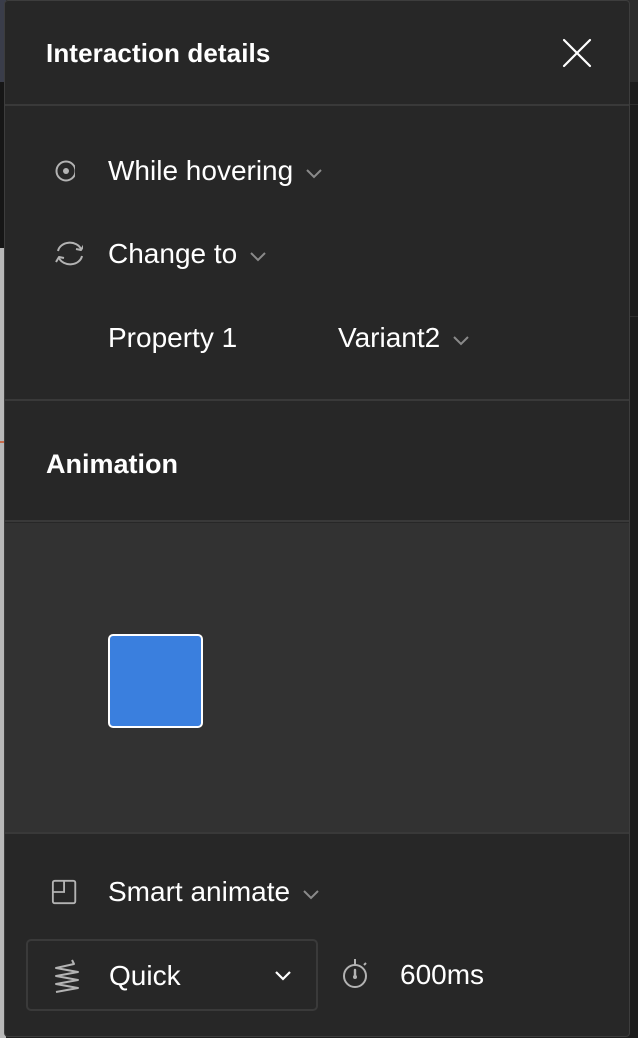 The image size is (638, 1038). I want to click on property-value: Variant2, so click(389, 337).